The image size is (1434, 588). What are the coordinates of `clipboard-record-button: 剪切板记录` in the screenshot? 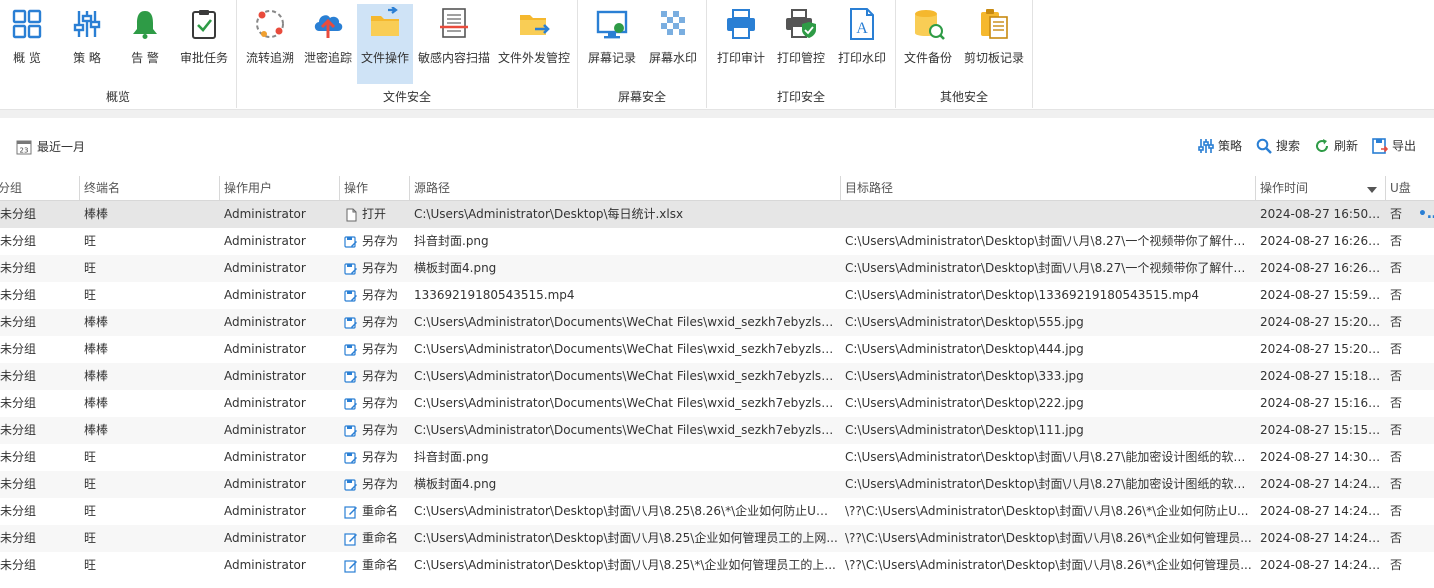 It's located at (994, 44).